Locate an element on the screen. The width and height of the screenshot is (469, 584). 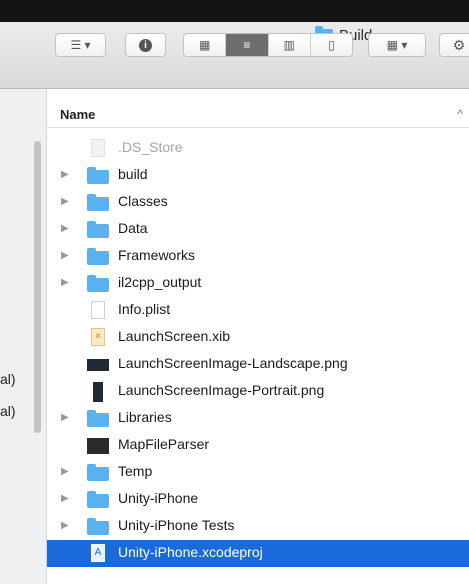
list-item: .DS_Store is located at coordinates (258, 148).